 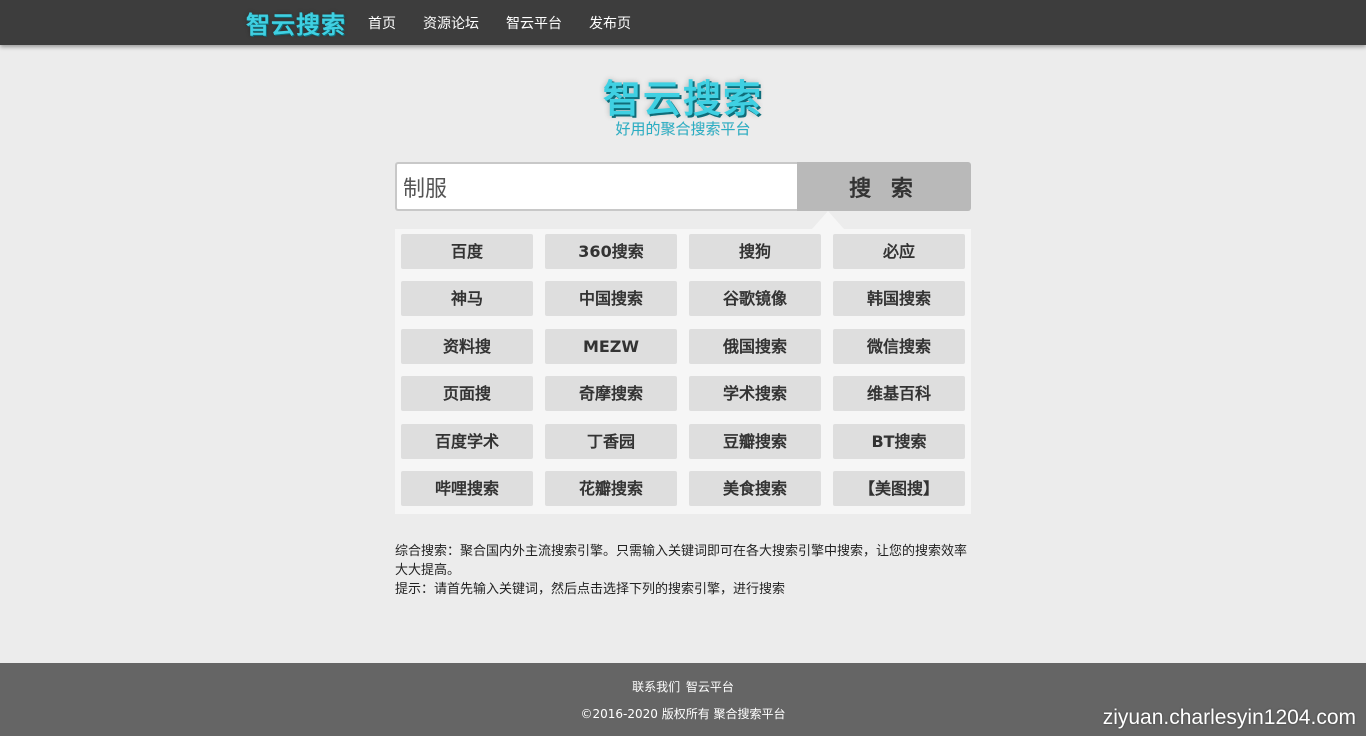 I want to click on footer-links: 联系我们 智云平台, so click(x=683, y=686).